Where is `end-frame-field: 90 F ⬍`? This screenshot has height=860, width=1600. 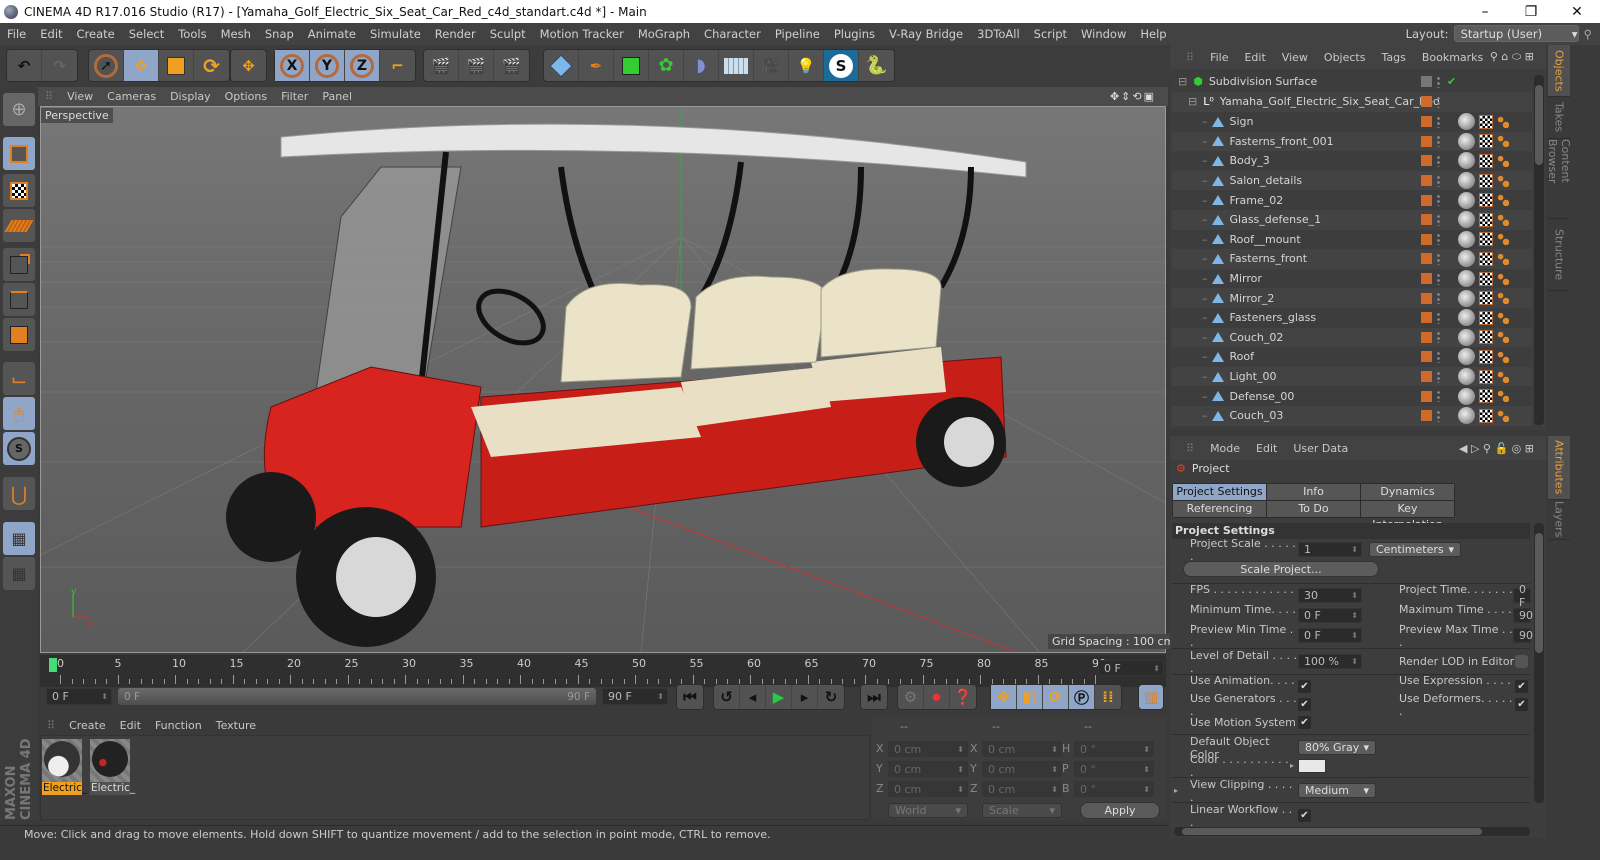 end-frame-field: 90 F ⬍ is located at coordinates (635, 696).